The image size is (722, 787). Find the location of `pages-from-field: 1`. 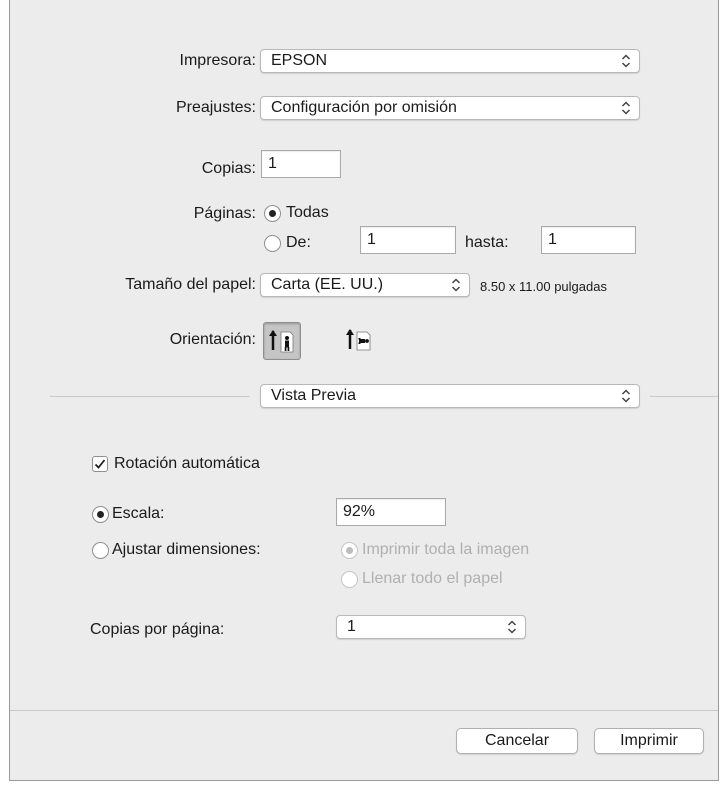

pages-from-field: 1 is located at coordinates (408, 240).